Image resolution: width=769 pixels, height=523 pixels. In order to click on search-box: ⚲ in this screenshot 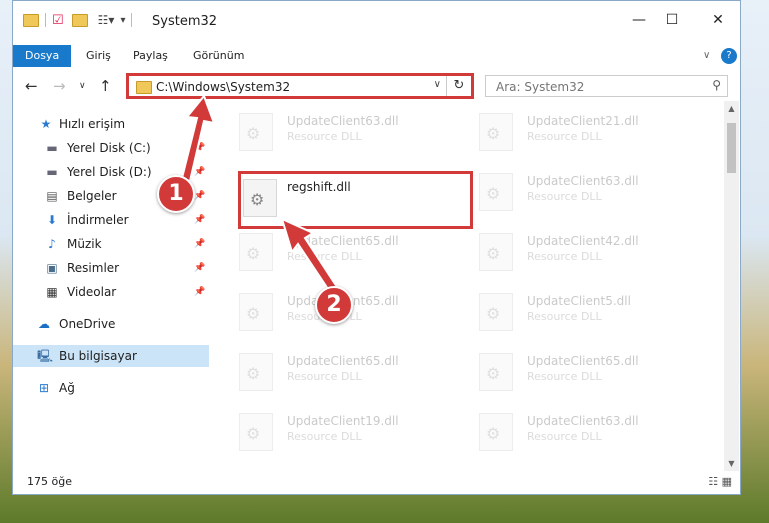, I will do `click(606, 86)`.